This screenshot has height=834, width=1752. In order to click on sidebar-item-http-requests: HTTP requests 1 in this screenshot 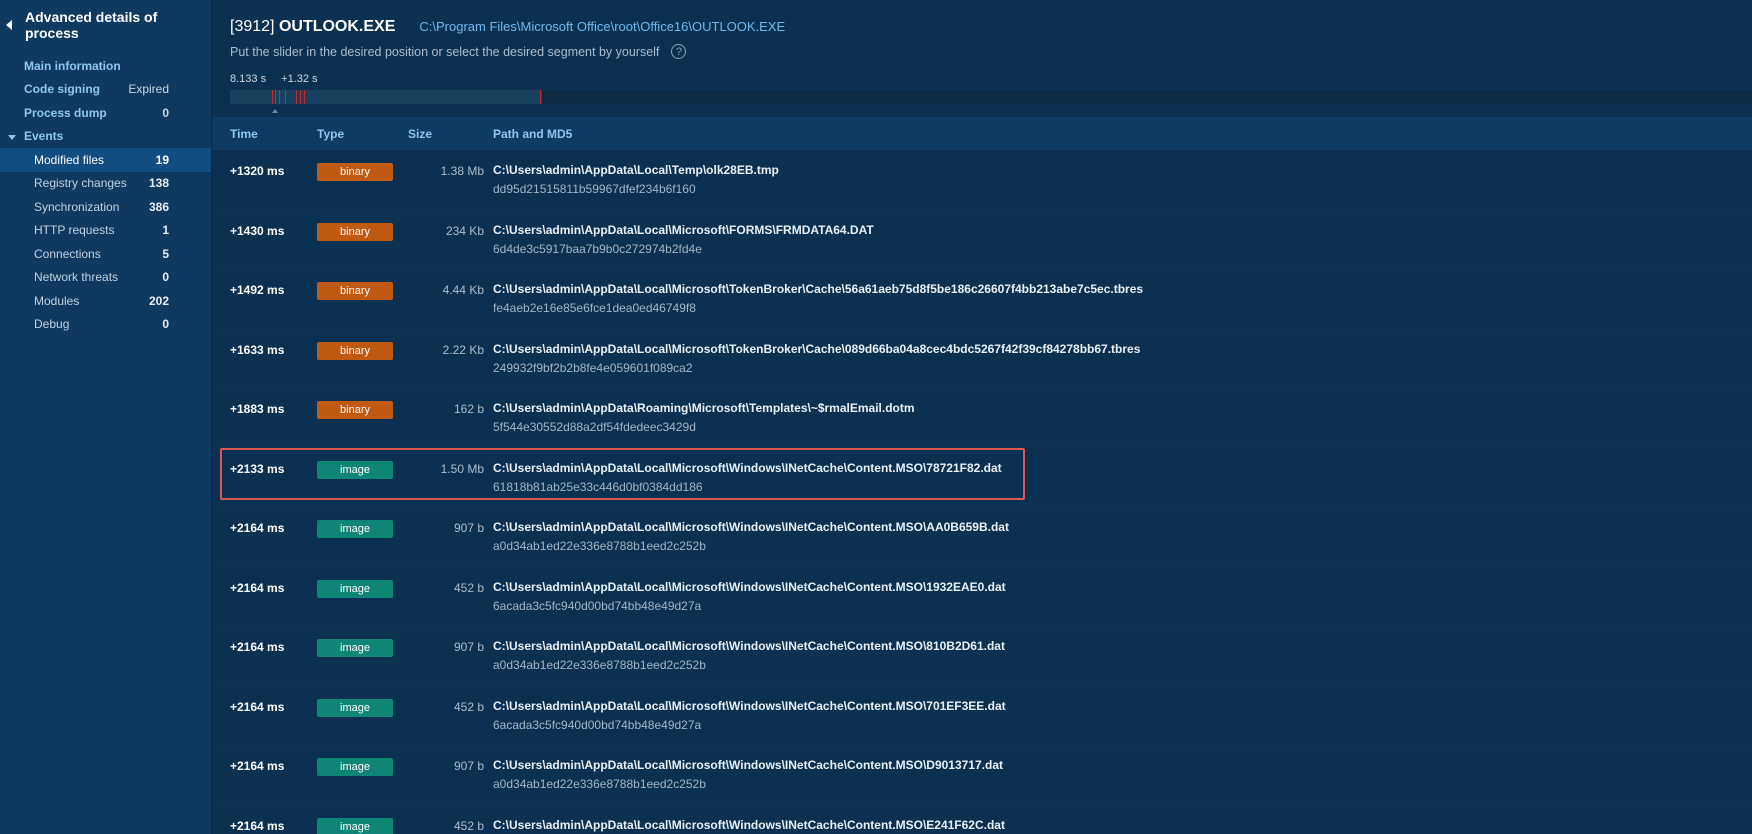, I will do `click(105, 231)`.